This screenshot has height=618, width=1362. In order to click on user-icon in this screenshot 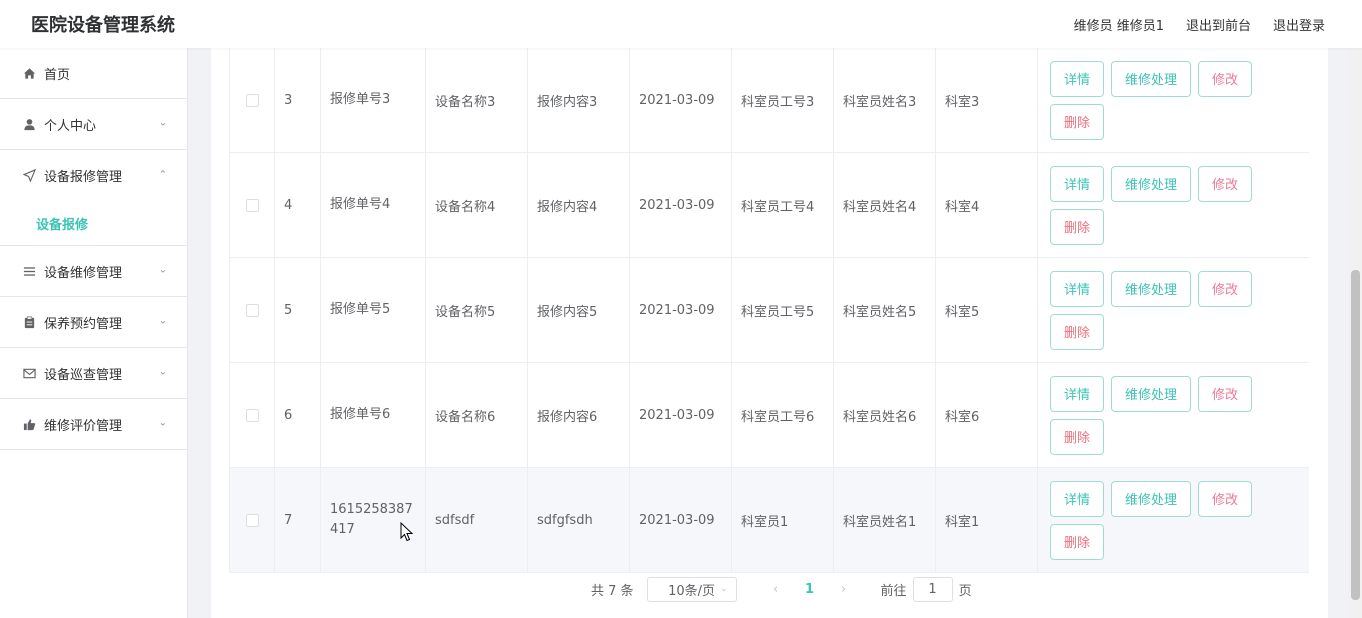, I will do `click(29, 124)`.